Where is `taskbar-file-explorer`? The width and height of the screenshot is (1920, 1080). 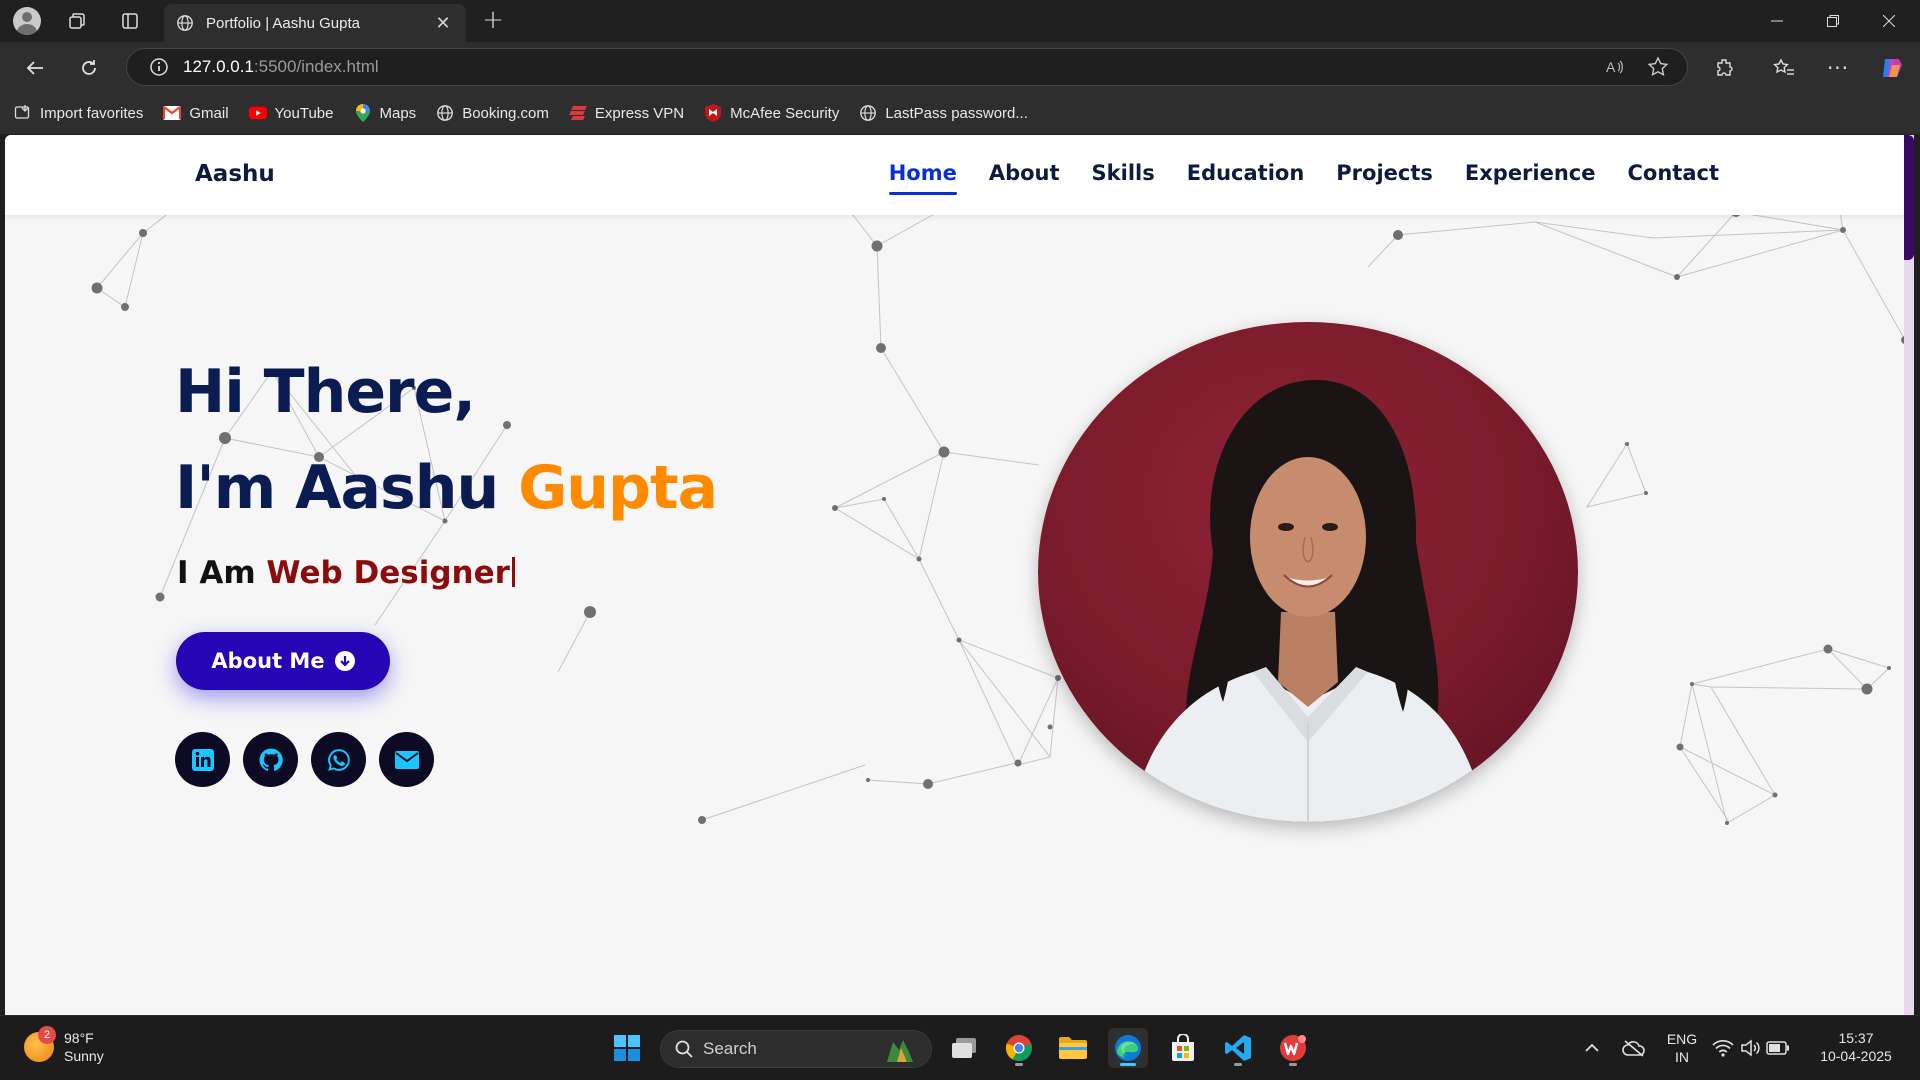
taskbar-file-explorer is located at coordinates (1073, 1048).